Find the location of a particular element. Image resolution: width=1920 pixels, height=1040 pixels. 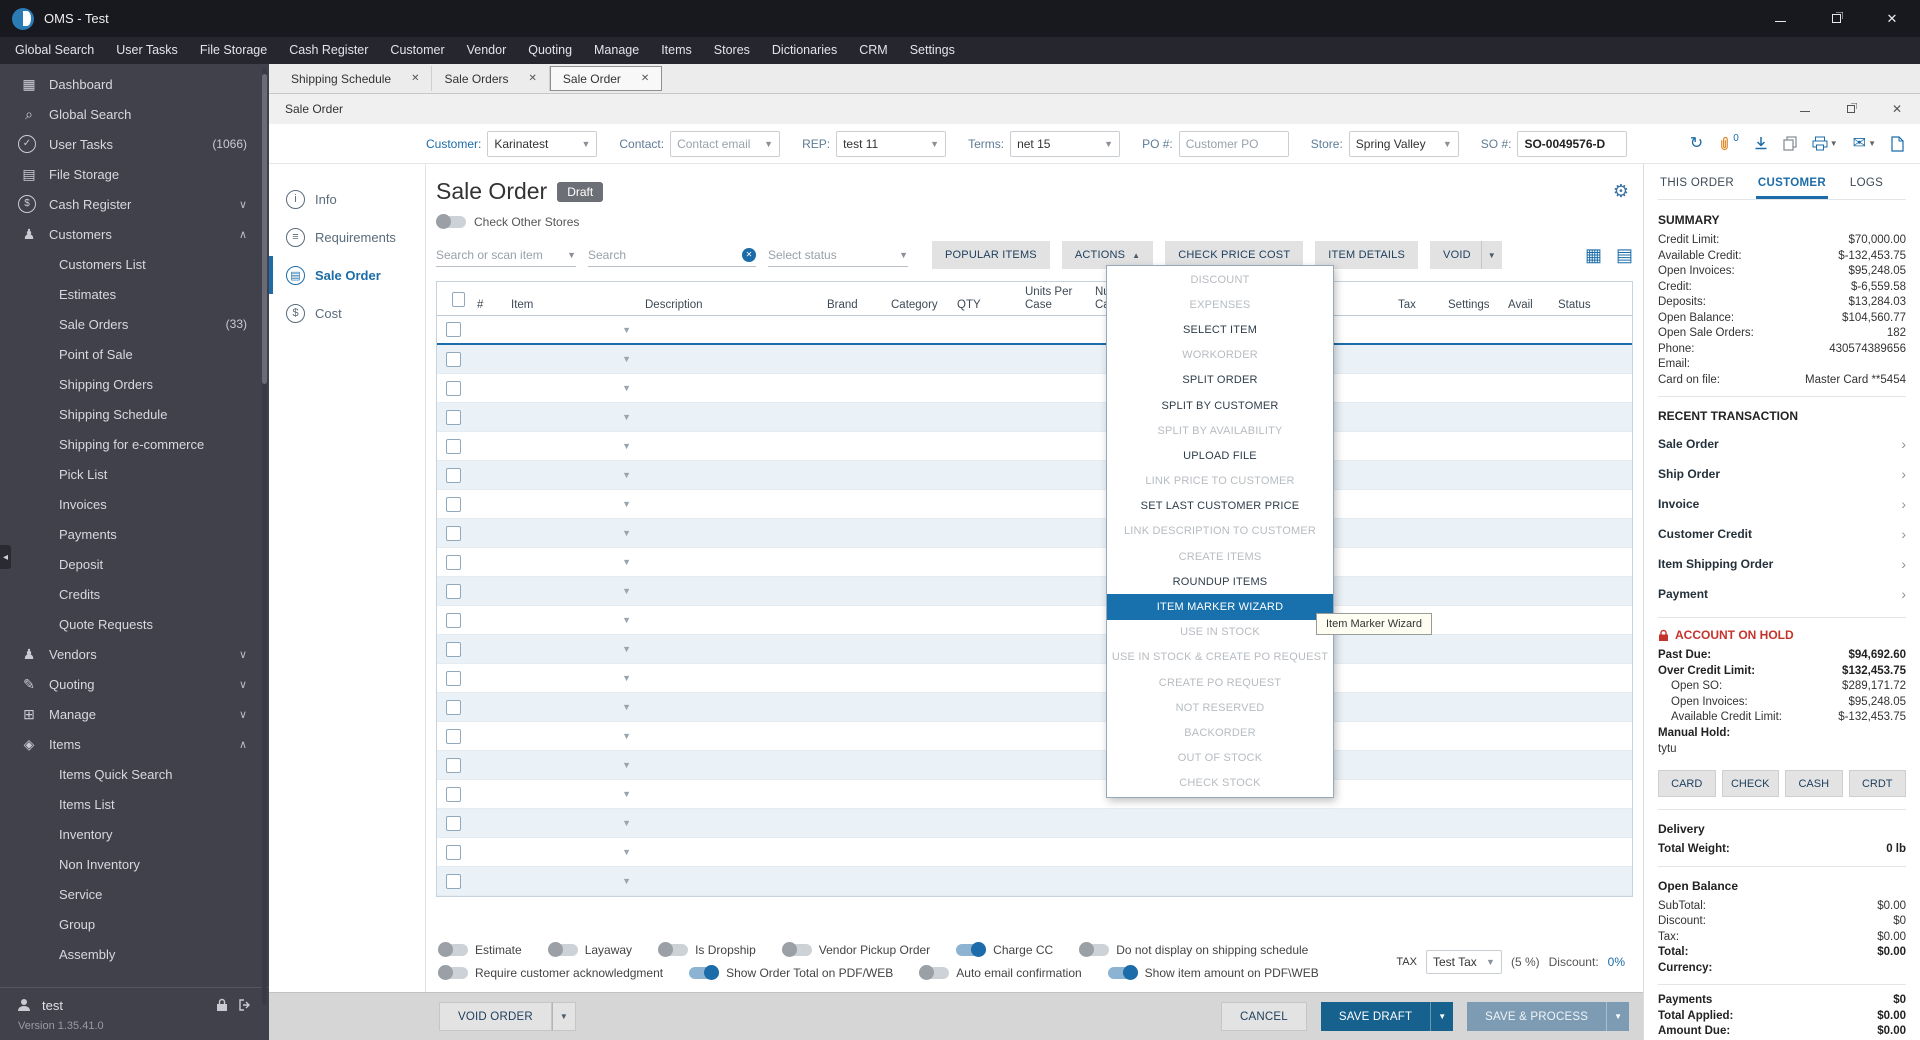

field-input: Contact email ▼ is located at coordinates (725, 143).